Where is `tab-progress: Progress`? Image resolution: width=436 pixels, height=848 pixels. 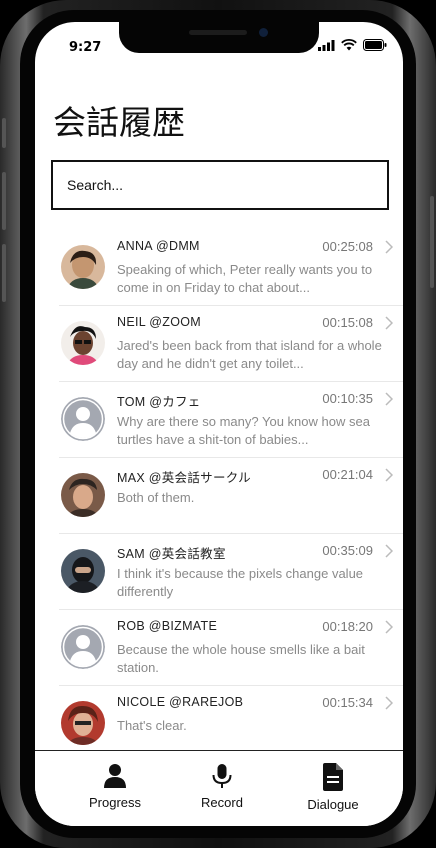 tab-progress: Progress is located at coordinates (115, 786).